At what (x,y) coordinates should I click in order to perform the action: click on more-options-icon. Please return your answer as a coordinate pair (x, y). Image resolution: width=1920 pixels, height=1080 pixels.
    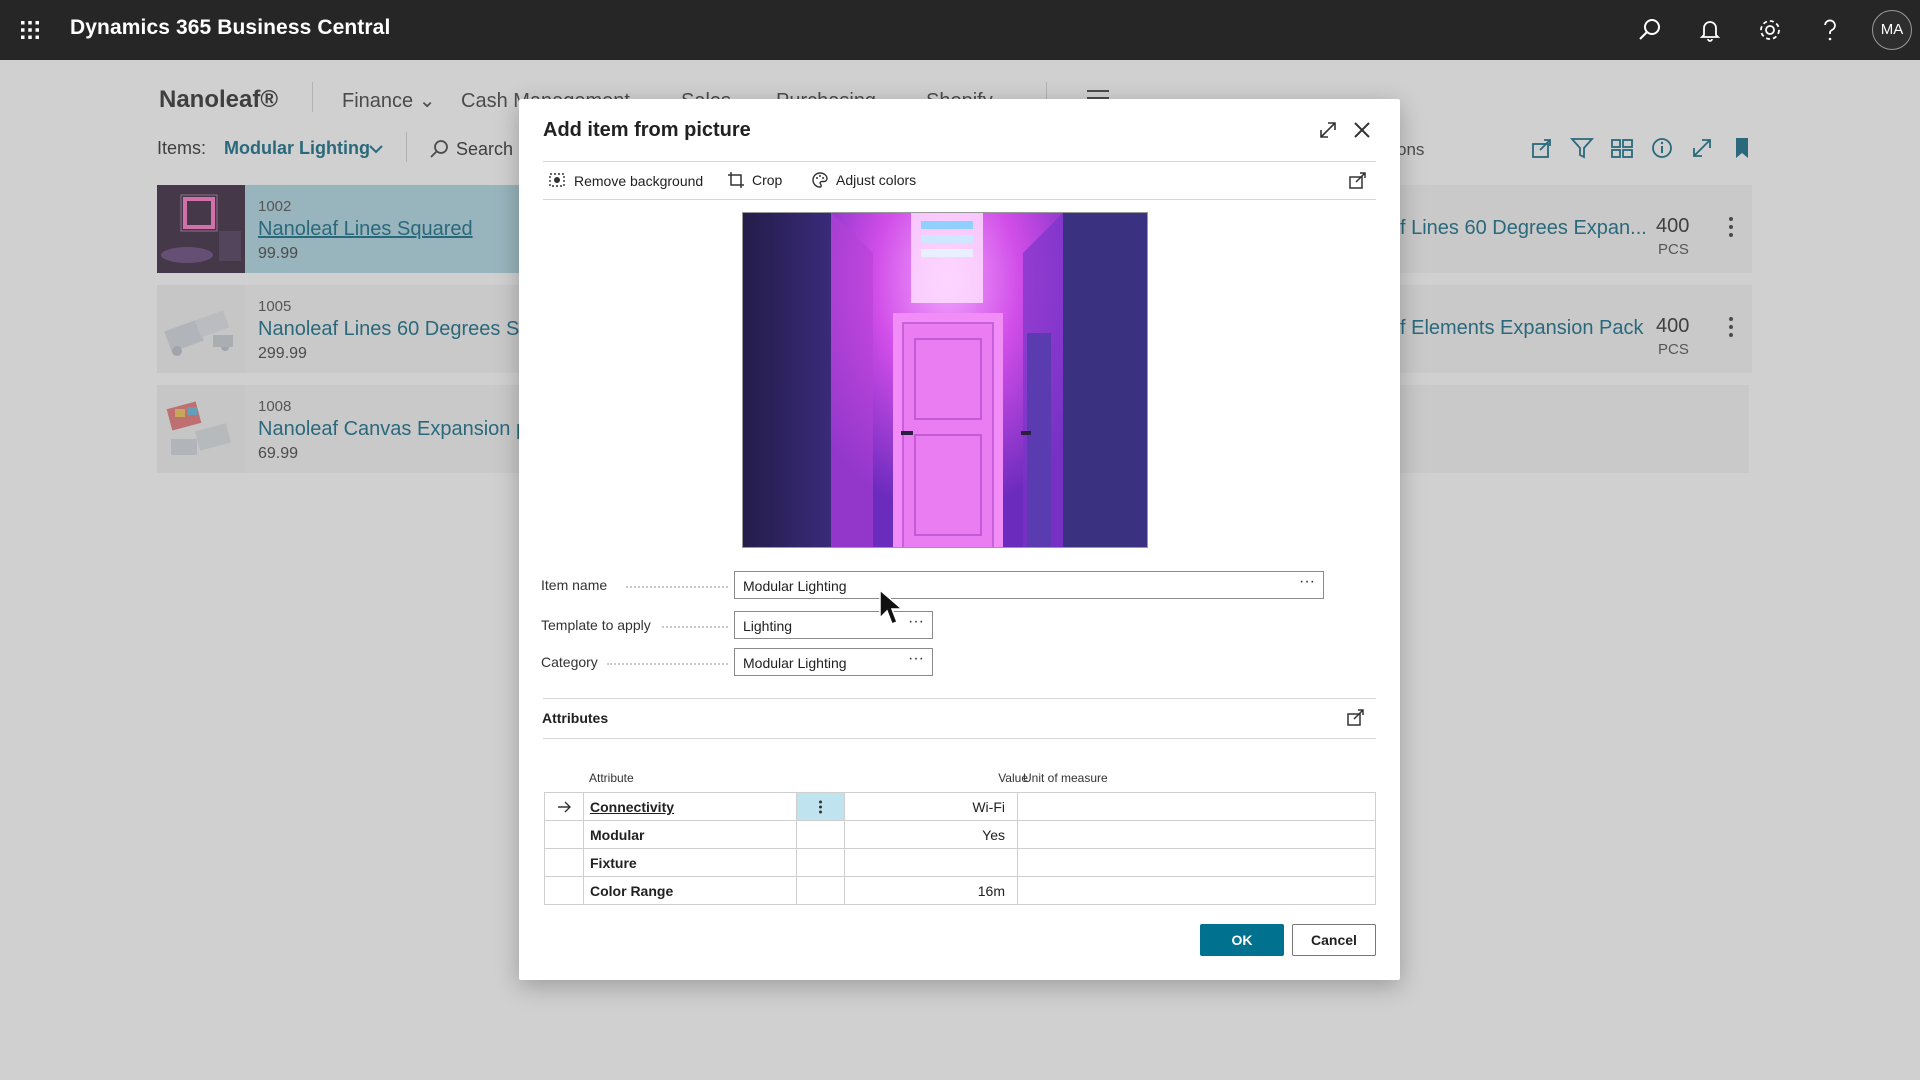
    Looking at the image, I should click on (820, 807).